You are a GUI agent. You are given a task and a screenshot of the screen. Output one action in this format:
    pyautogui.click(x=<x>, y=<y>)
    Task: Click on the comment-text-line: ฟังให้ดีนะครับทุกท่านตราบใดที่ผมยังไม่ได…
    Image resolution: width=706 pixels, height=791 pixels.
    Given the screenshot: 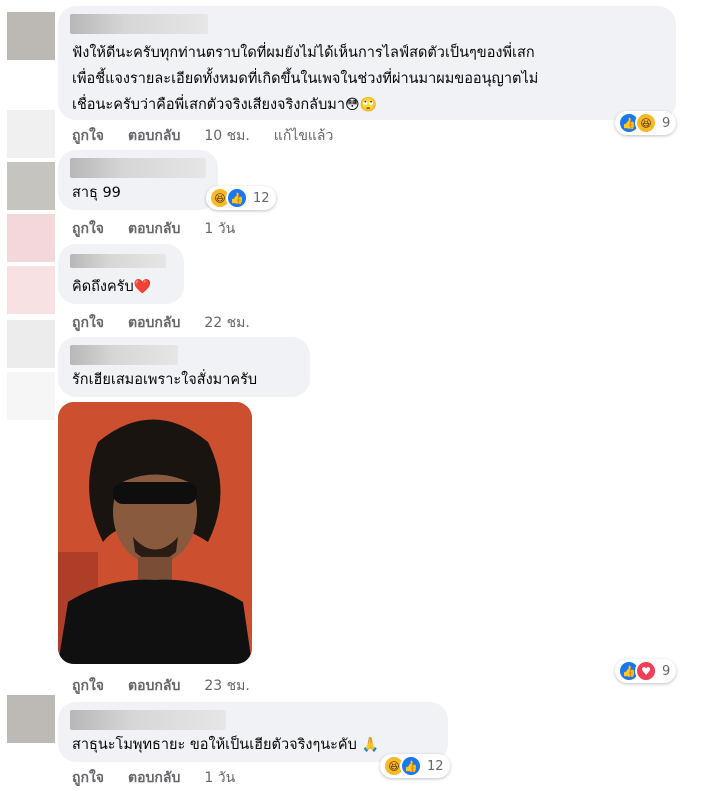 What is the action you would take?
    pyautogui.click(x=303, y=53)
    